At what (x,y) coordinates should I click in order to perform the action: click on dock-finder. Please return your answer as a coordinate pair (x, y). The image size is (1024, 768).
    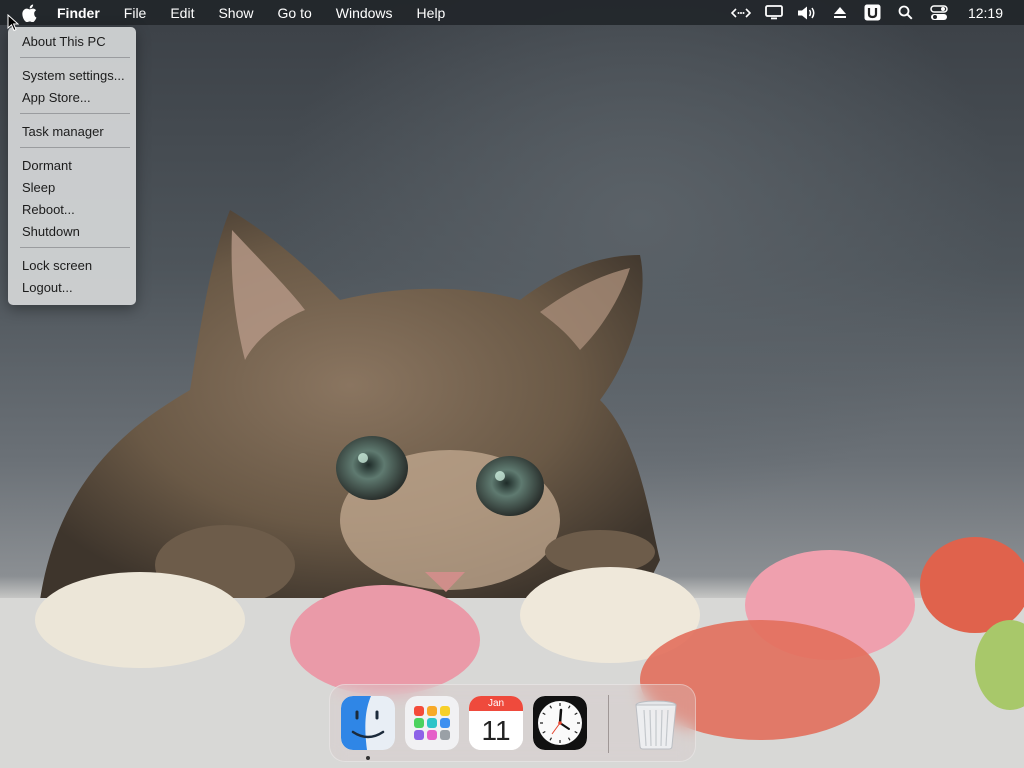
    Looking at the image, I should click on (368, 723).